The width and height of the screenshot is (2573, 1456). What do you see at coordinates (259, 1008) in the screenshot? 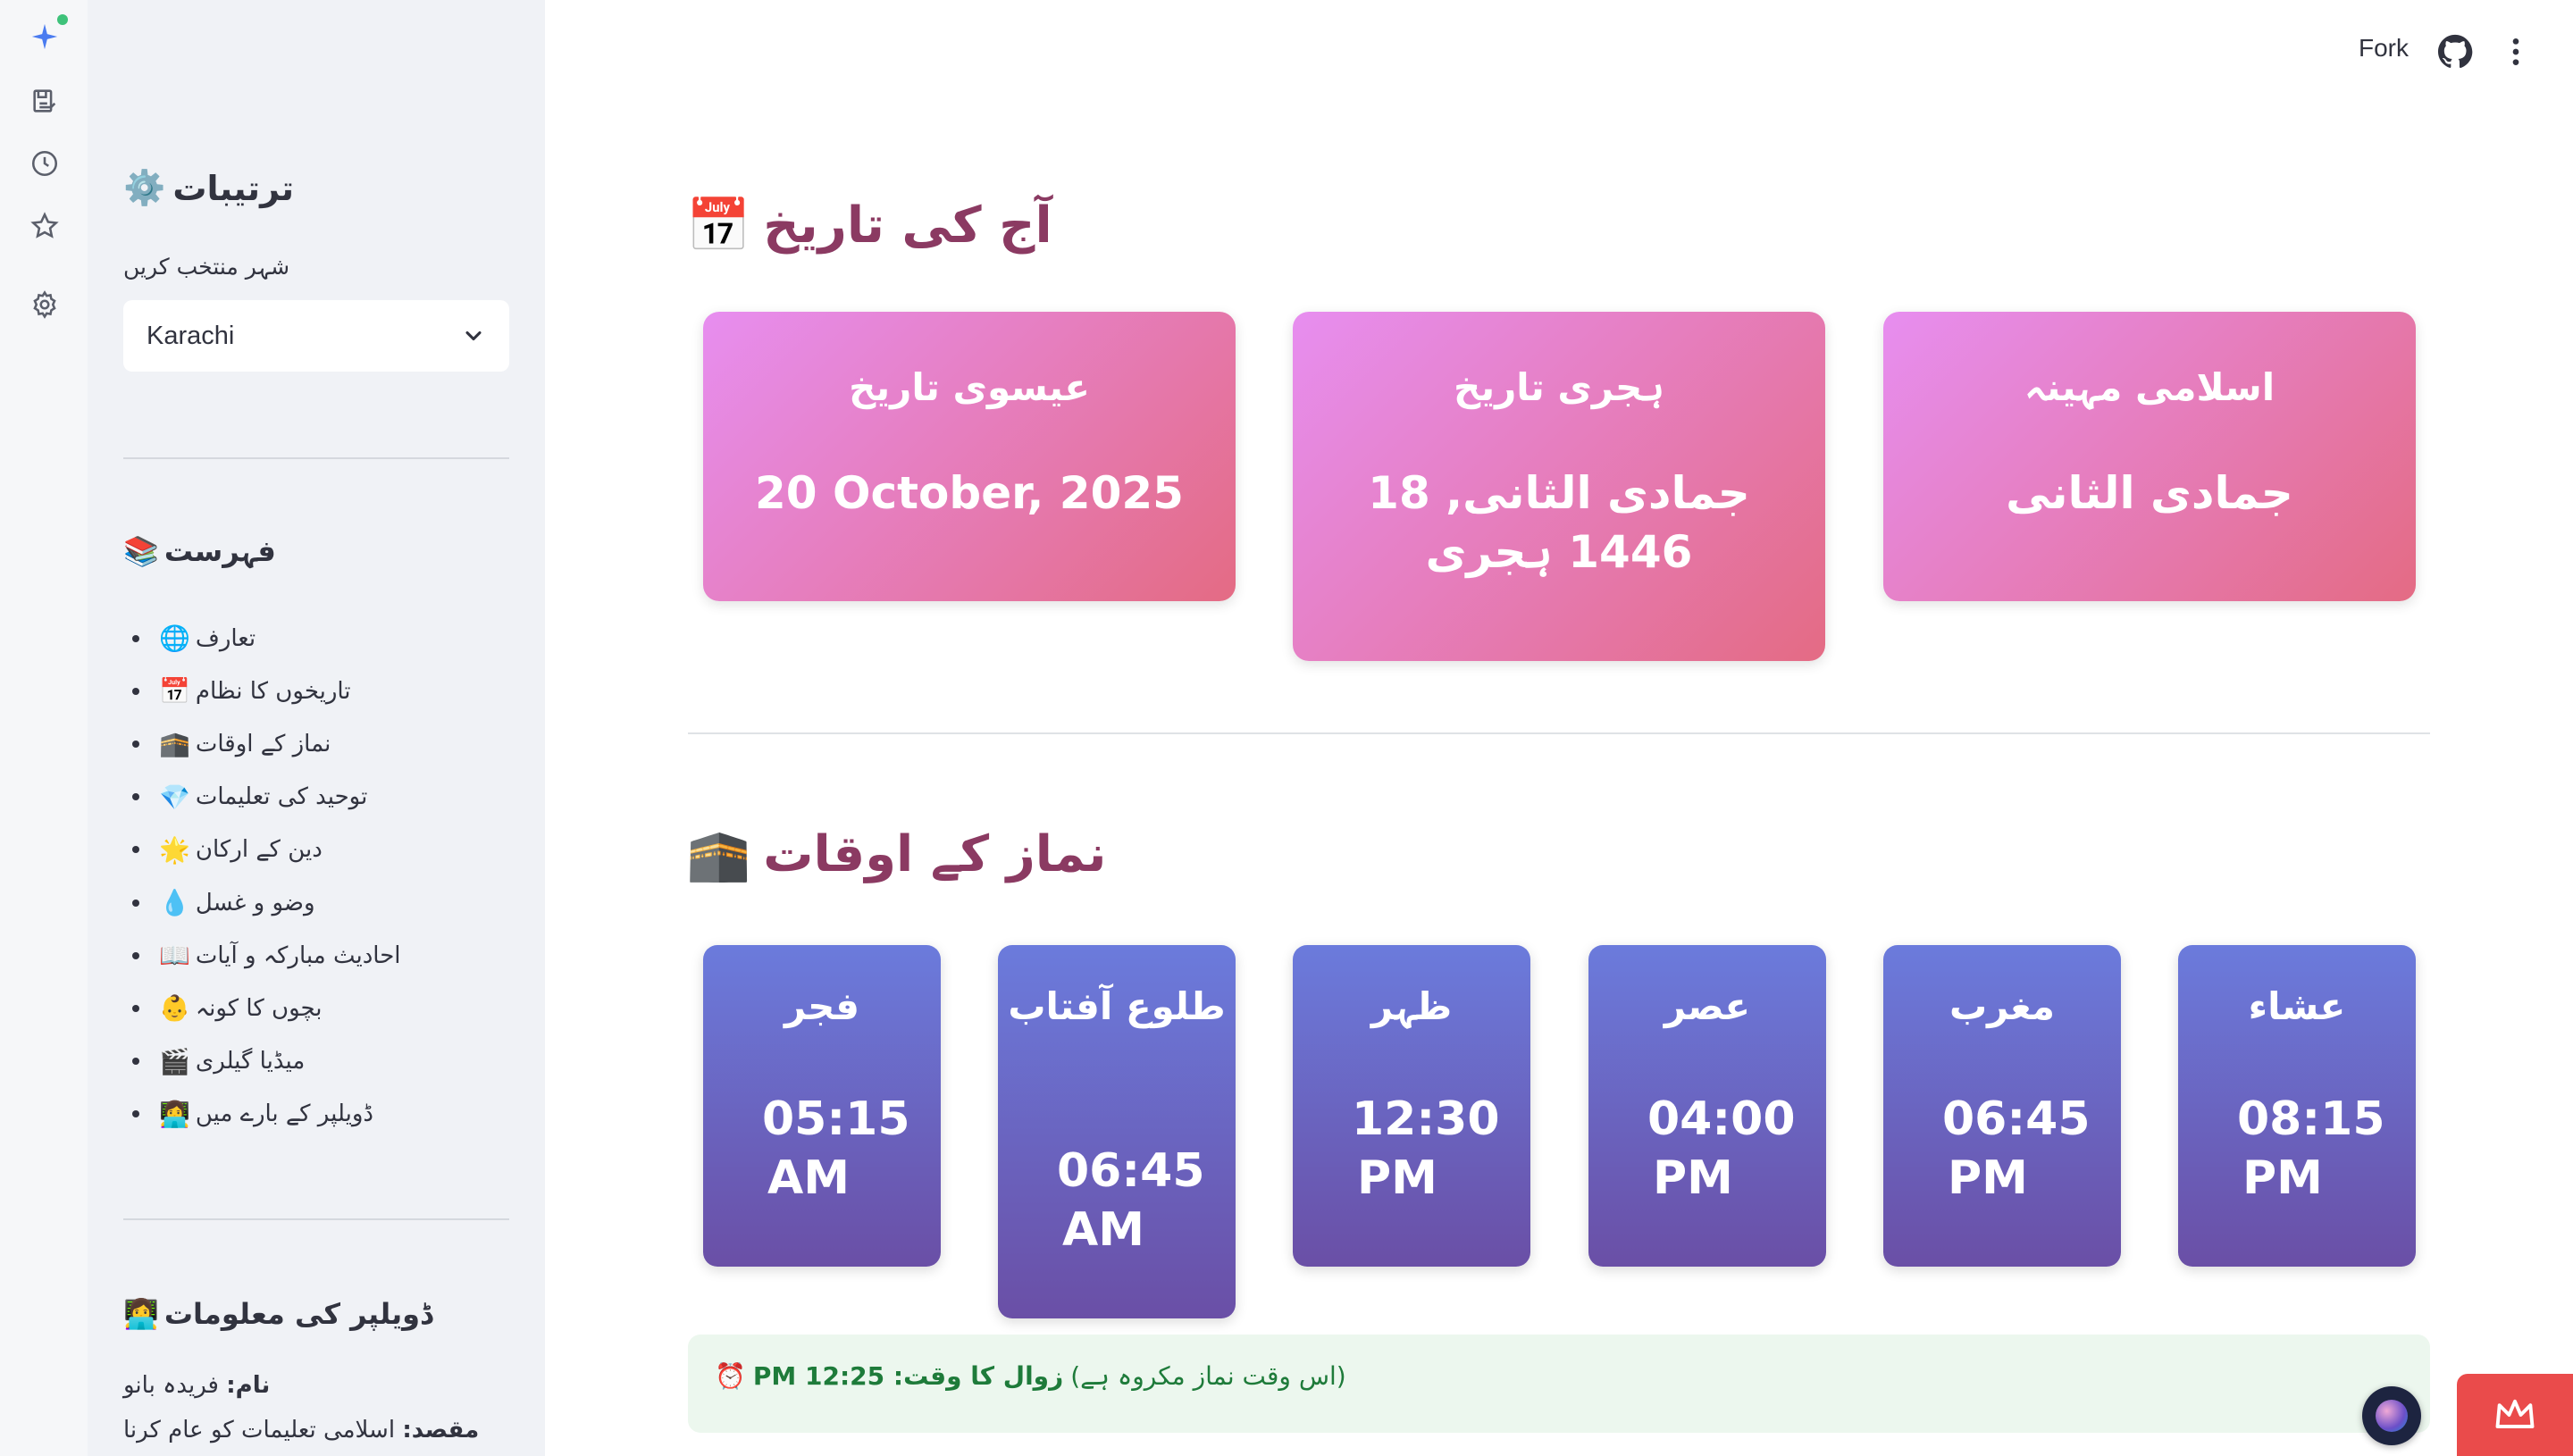
I see `toc-item-label: بچوں کا کونہ` at bounding box center [259, 1008].